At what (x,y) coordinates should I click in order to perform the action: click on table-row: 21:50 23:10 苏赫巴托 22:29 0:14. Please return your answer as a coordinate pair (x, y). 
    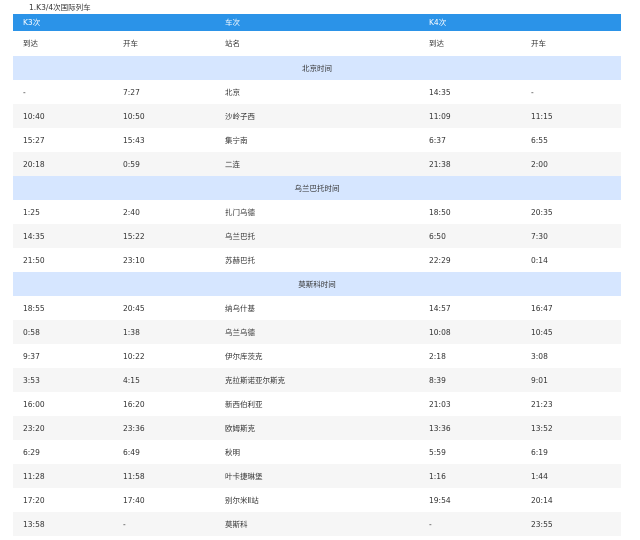
    Looking at the image, I should click on (317, 260).